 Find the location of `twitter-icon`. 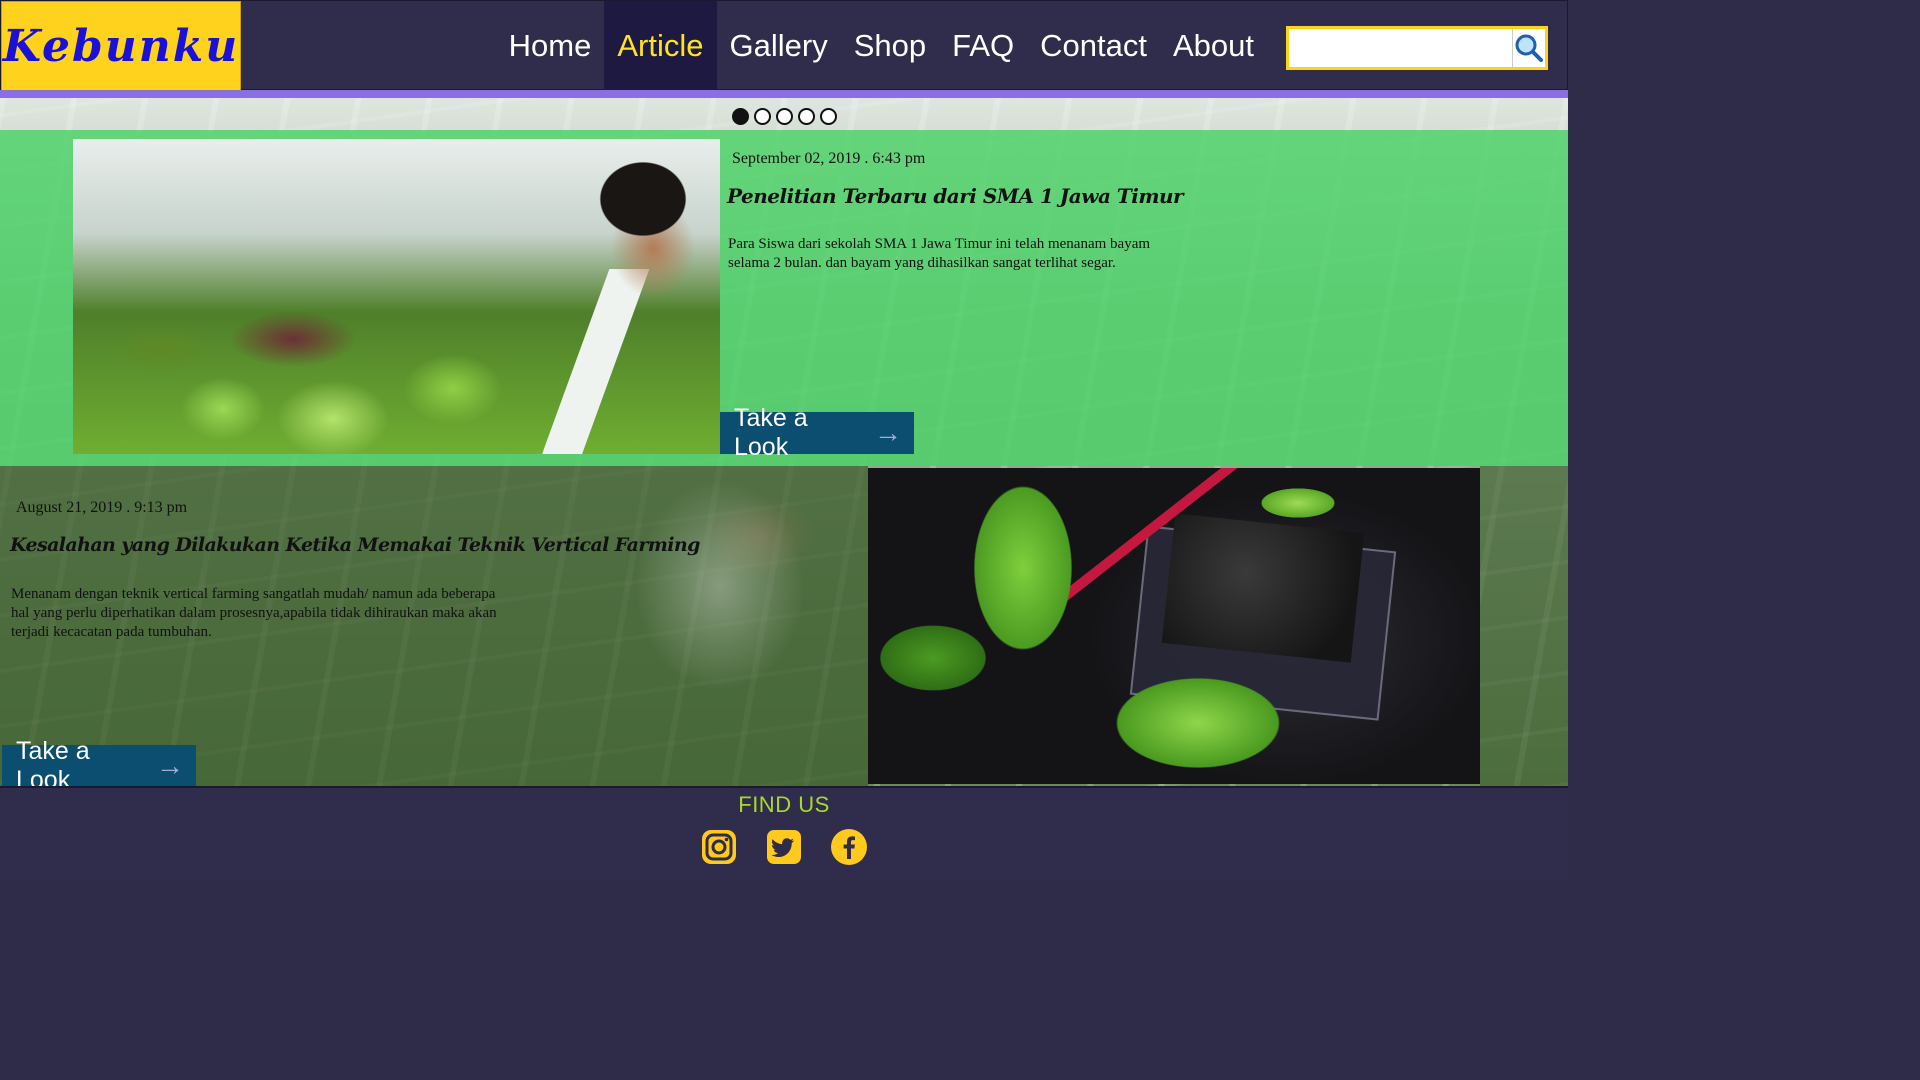

twitter-icon is located at coordinates (784, 847).